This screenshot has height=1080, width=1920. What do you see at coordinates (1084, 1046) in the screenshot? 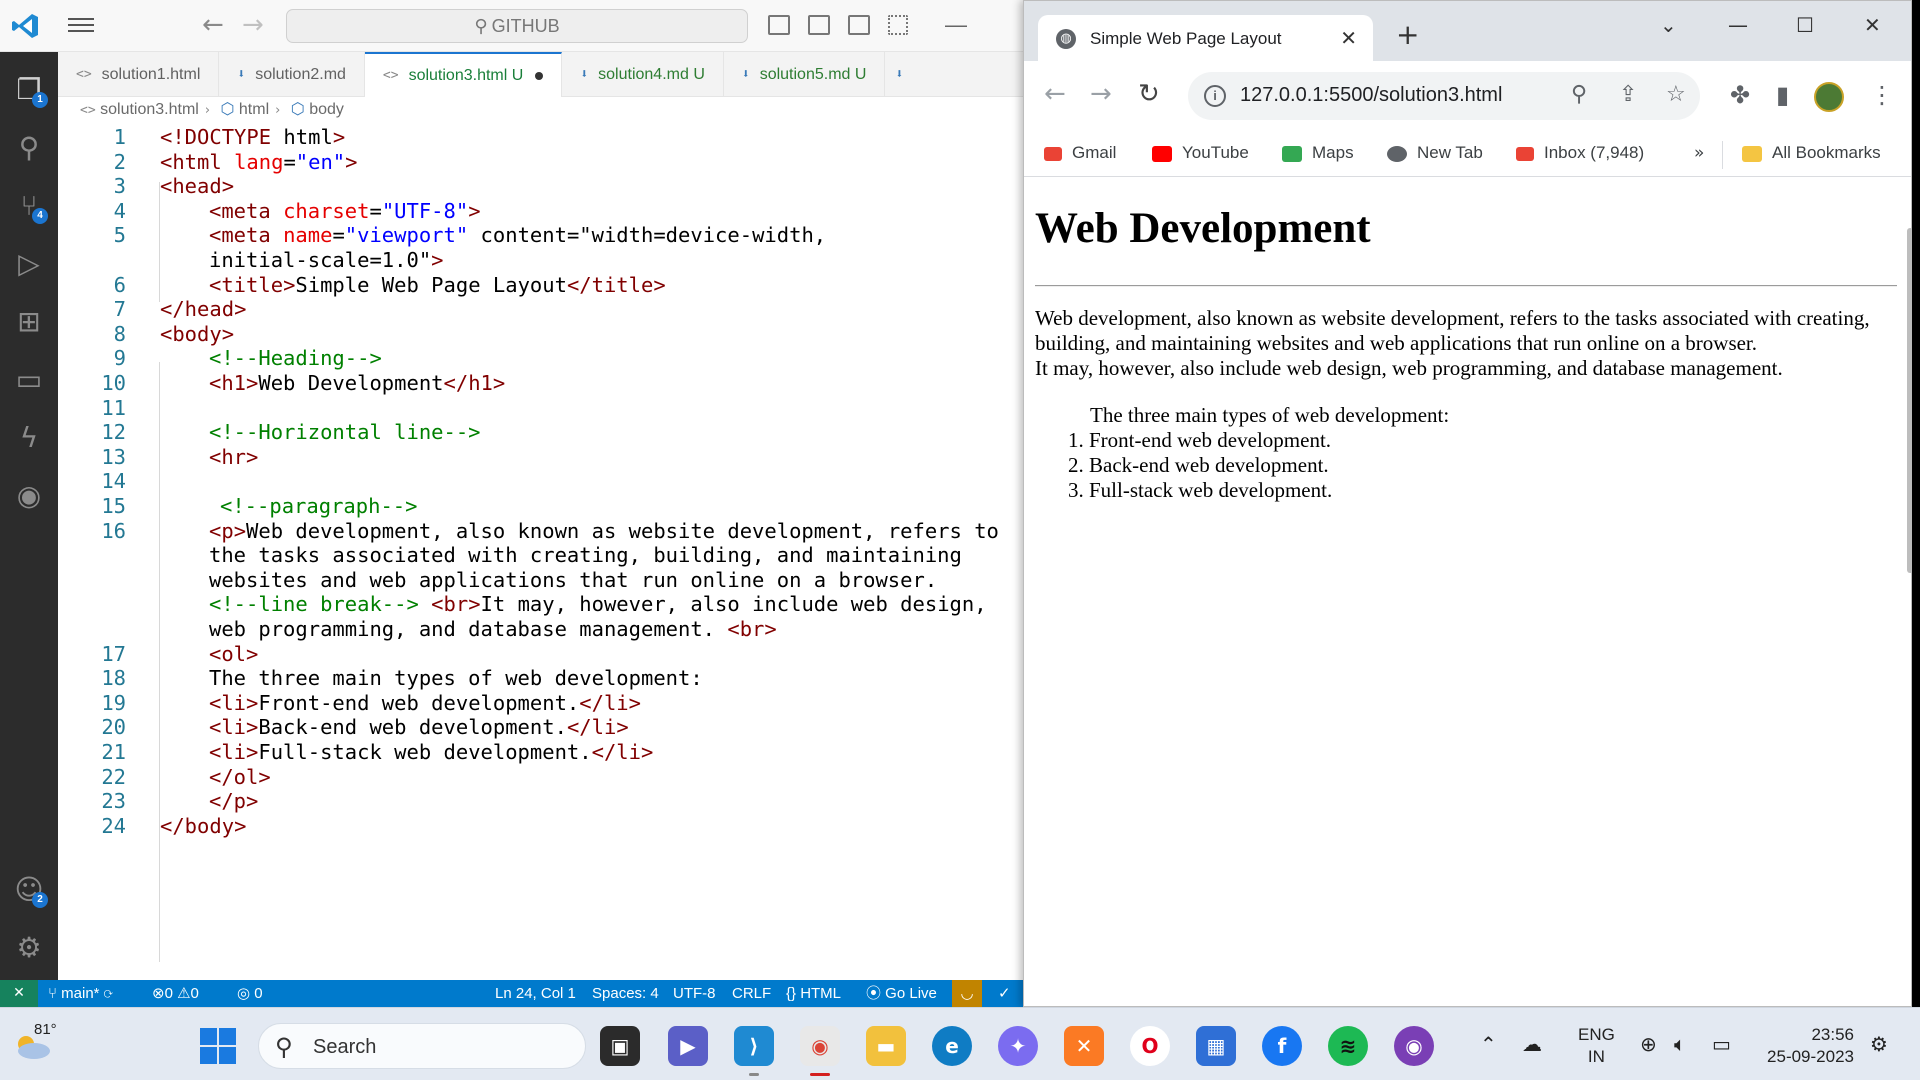
I see `xampp-icon: ✕` at bounding box center [1084, 1046].